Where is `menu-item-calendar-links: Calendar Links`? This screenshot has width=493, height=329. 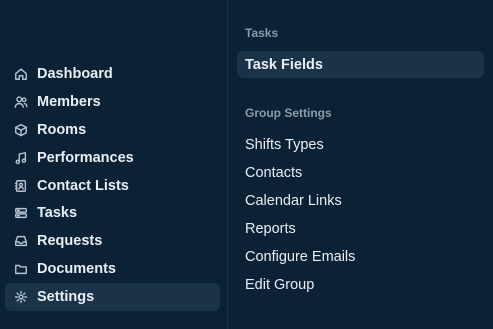
menu-item-calendar-links: Calendar Links is located at coordinates (360, 200).